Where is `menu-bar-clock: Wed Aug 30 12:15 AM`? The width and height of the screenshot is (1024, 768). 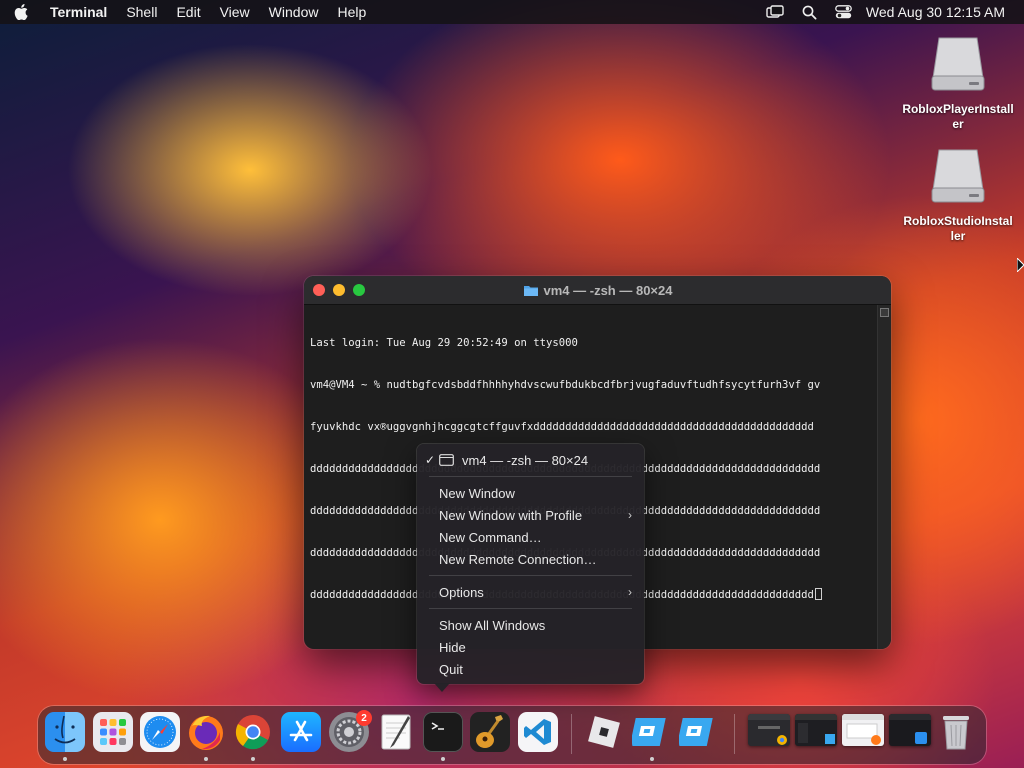 menu-bar-clock: Wed Aug 30 12:15 AM is located at coordinates (935, 12).